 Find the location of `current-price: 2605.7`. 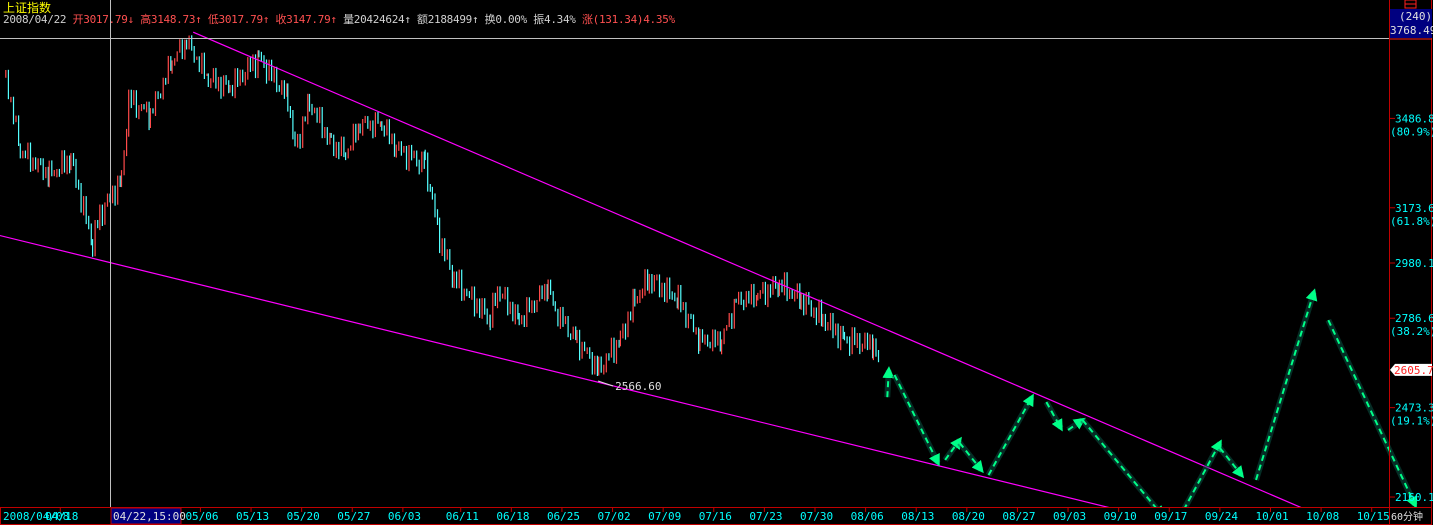

current-price: 2605.7 is located at coordinates (1413, 370).